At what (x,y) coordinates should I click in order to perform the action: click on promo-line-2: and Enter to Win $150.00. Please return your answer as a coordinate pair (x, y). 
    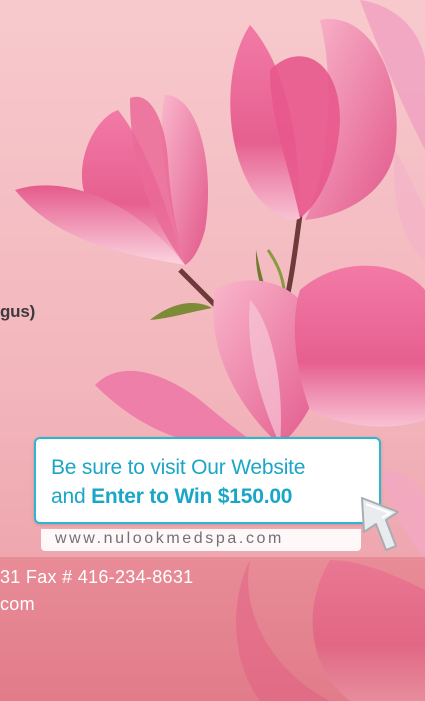
    Looking at the image, I should click on (215, 496).